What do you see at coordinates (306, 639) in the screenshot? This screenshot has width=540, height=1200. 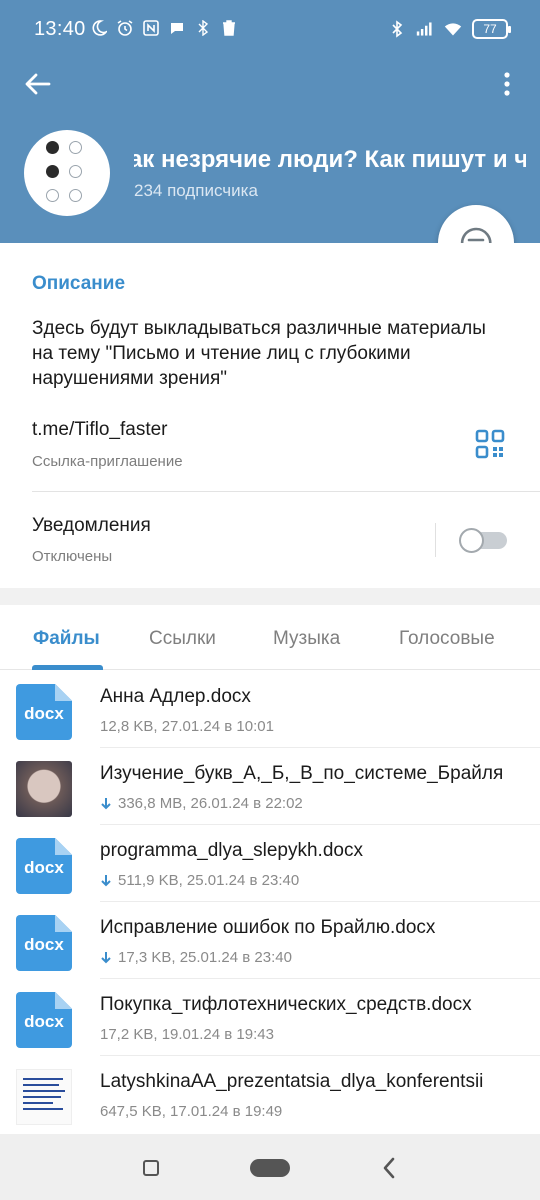 I see `tab-music: Музыка` at bounding box center [306, 639].